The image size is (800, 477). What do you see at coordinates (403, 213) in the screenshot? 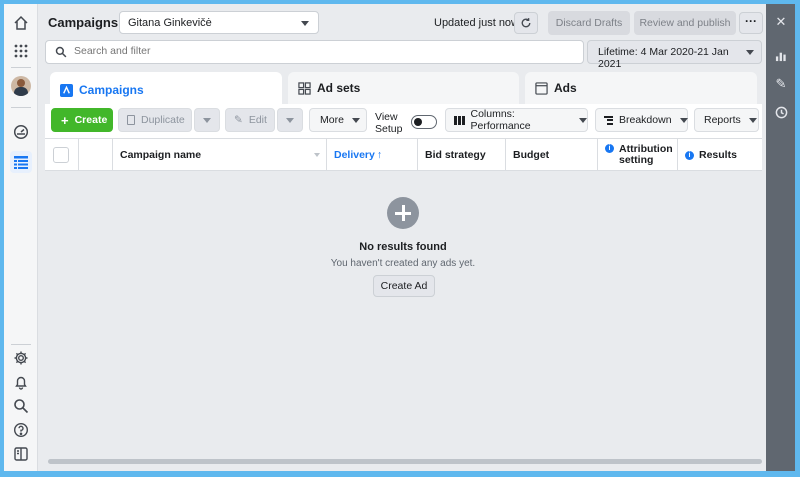
I see `add-circle-icon` at bounding box center [403, 213].